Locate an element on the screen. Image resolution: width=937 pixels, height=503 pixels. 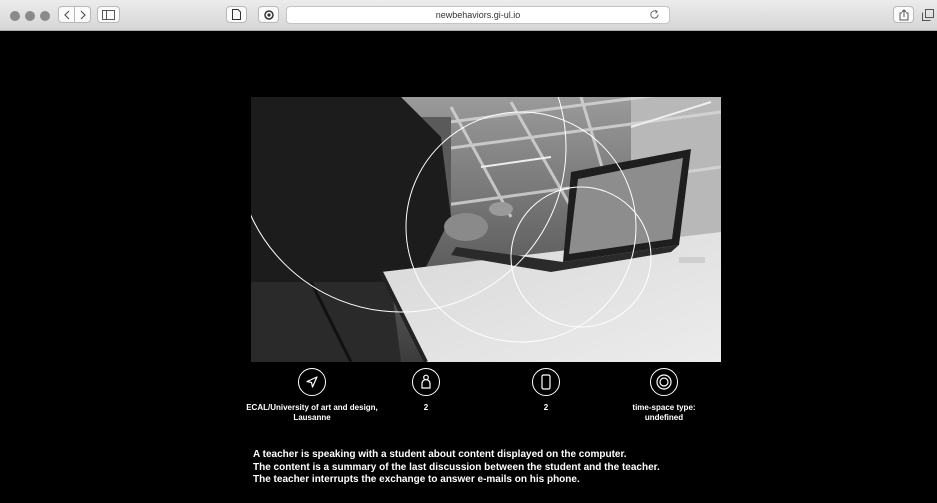
close-window-icon is located at coordinates (15, 16).